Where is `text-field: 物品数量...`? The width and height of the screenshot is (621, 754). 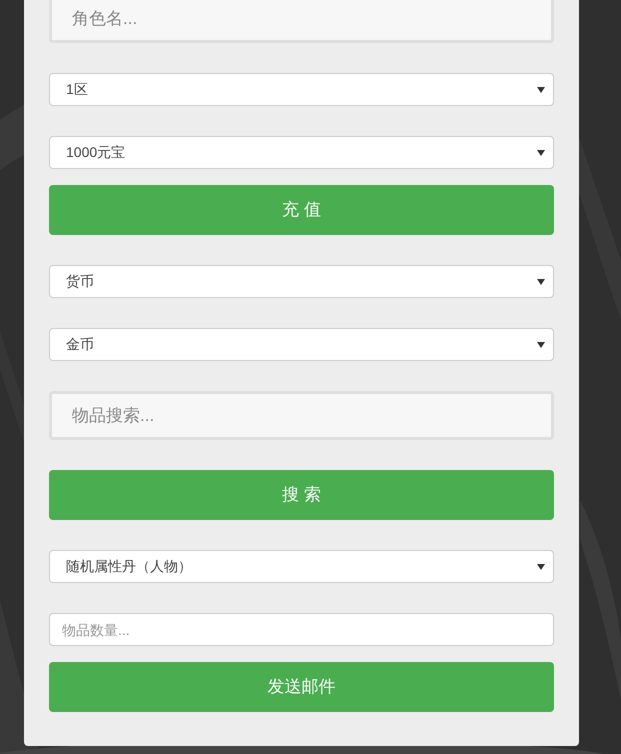 text-field: 物品数量... is located at coordinates (301, 629).